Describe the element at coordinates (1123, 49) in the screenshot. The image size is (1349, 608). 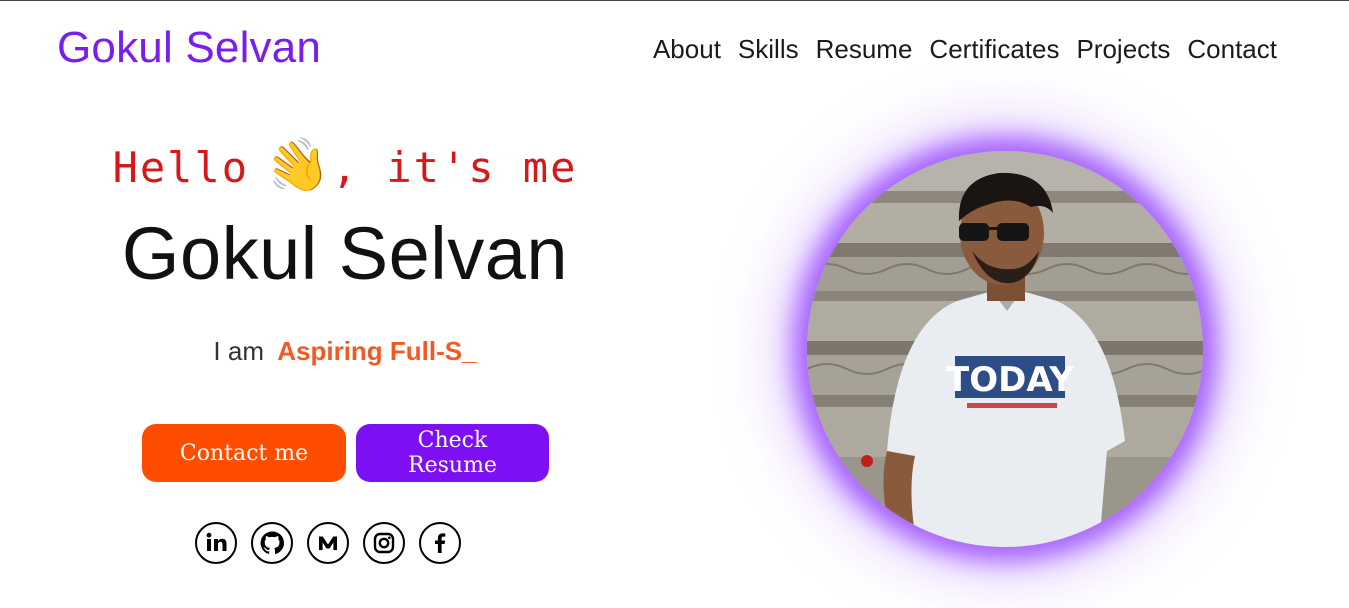
I see `nav-projects: Projects` at that location.